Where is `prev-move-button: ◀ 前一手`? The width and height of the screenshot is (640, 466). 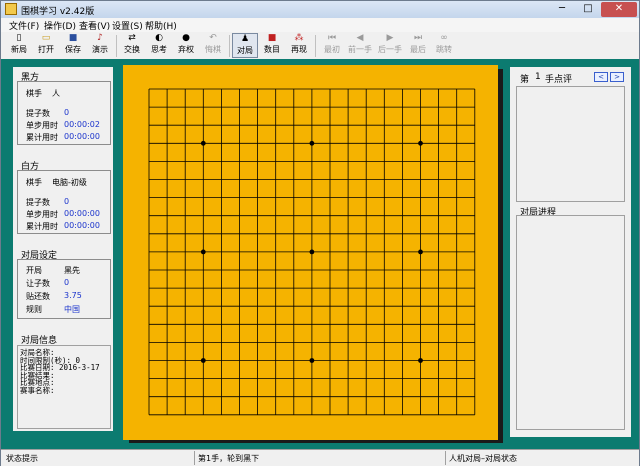
prev-move-button: ◀ 前一手 is located at coordinates (360, 45).